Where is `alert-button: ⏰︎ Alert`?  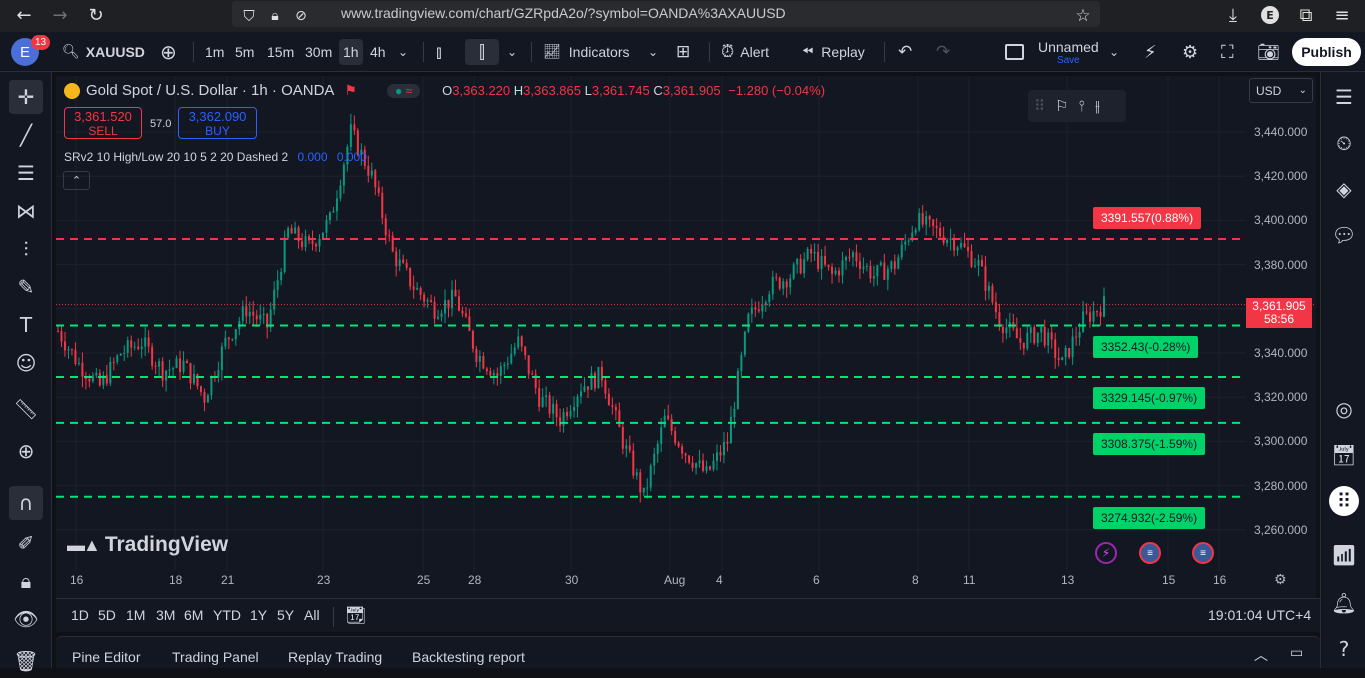 alert-button: ⏰︎ Alert is located at coordinates (745, 52).